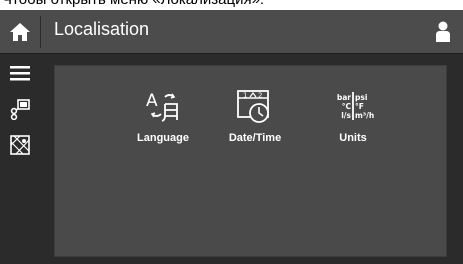 Image resolution: width=463 pixels, height=264 pixels. What do you see at coordinates (346, 115) in the screenshot?
I see `svg-text: l/s` at bounding box center [346, 115].